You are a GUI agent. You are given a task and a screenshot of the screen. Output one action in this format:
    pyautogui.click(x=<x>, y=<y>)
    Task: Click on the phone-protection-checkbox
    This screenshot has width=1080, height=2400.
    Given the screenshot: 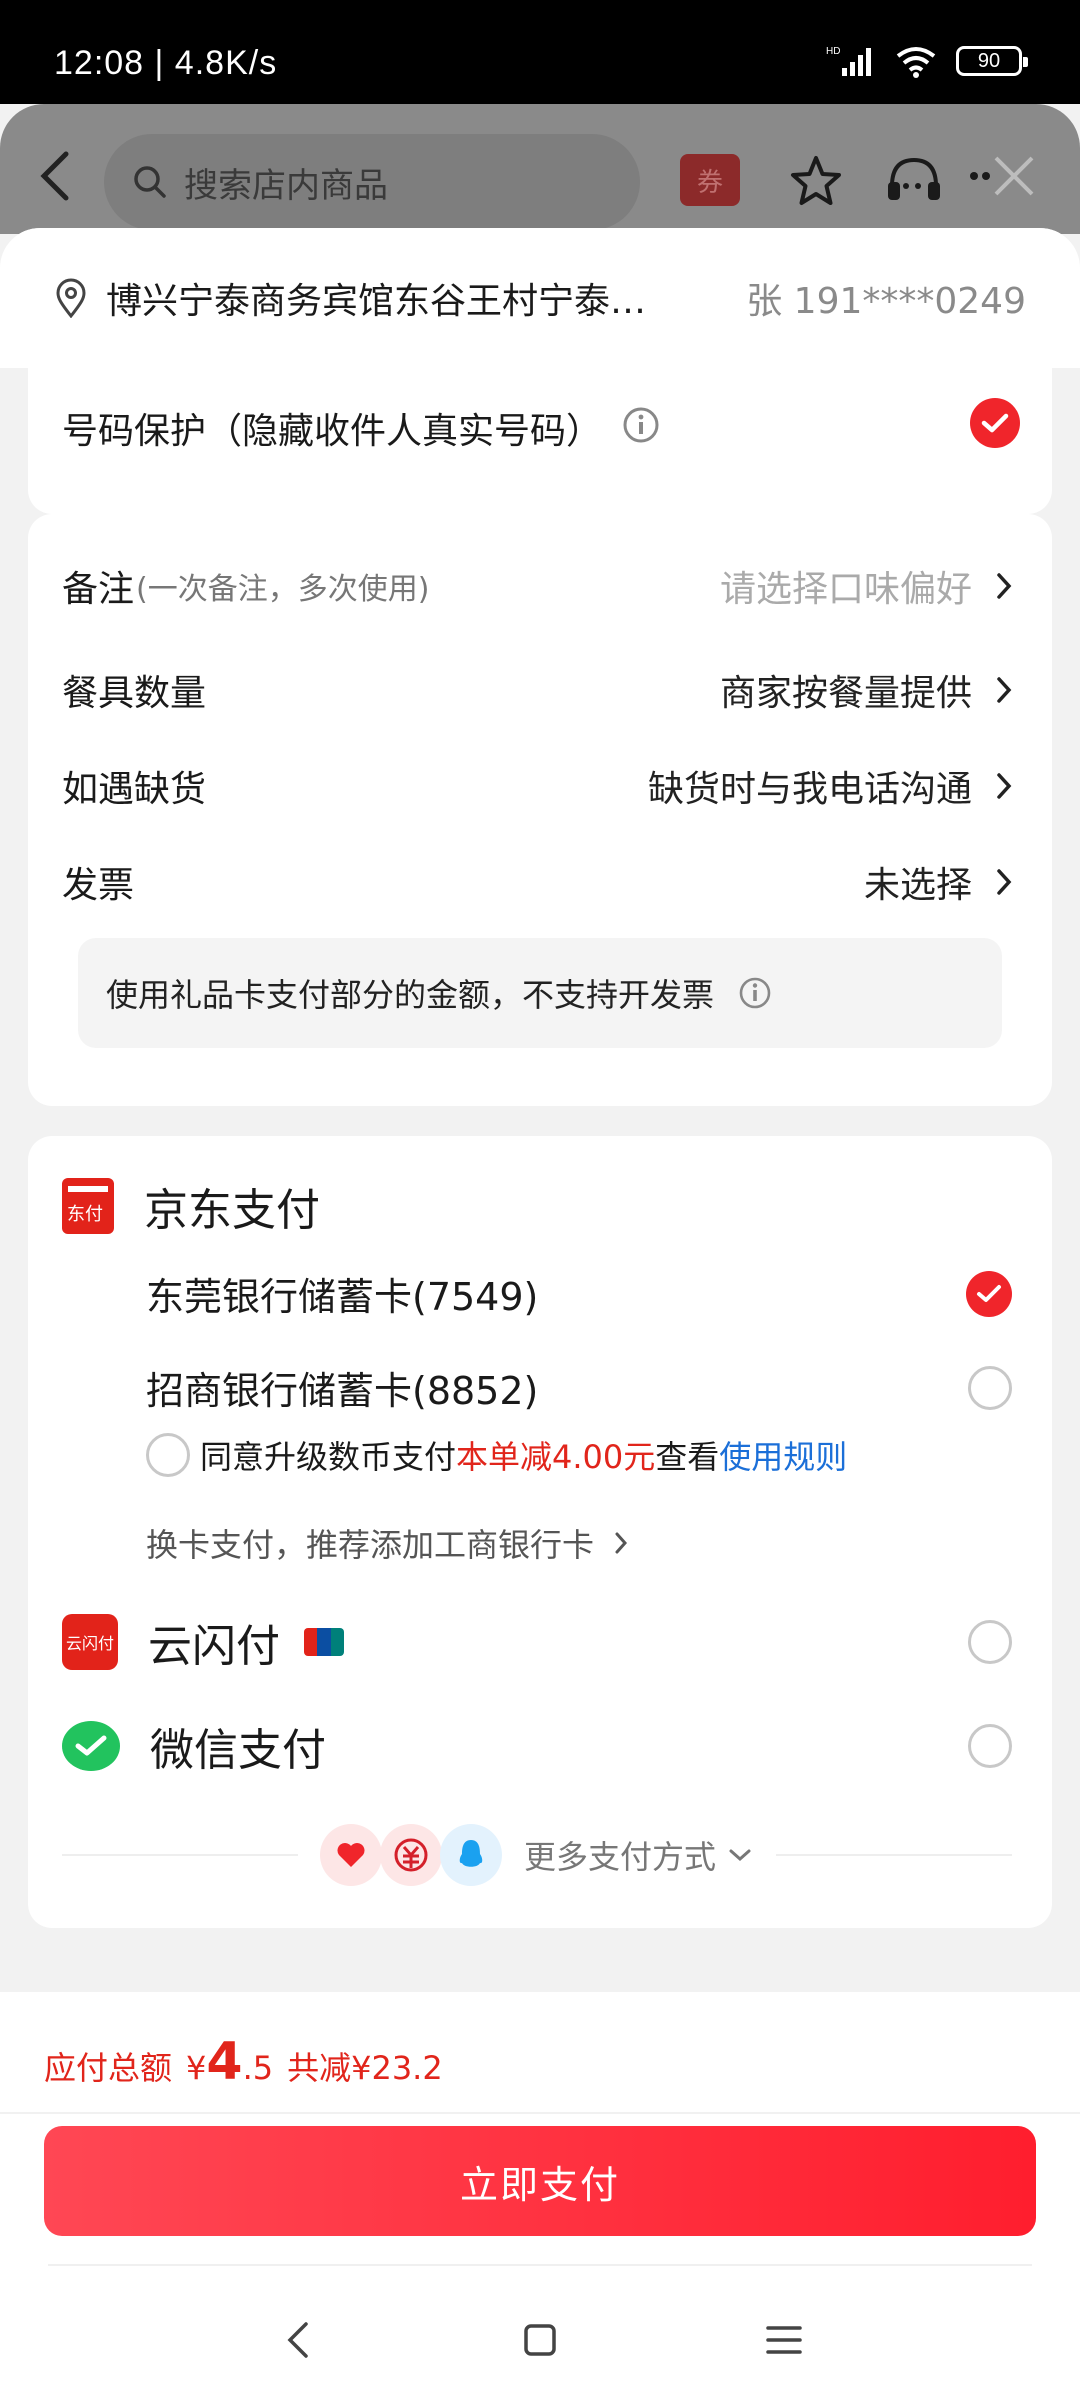 What is the action you would take?
    pyautogui.click(x=995, y=423)
    